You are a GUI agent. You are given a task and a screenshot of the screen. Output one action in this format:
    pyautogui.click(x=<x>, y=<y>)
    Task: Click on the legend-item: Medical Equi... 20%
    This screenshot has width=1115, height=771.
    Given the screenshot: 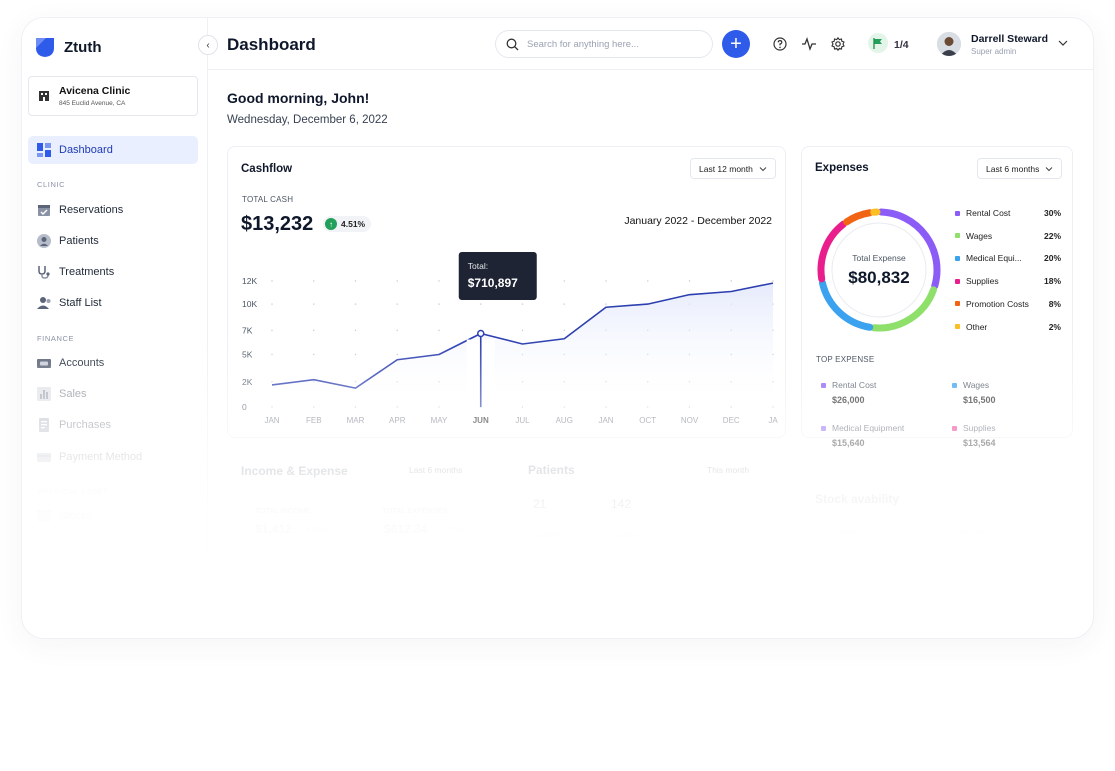 What is the action you would take?
    pyautogui.click(x=1008, y=258)
    